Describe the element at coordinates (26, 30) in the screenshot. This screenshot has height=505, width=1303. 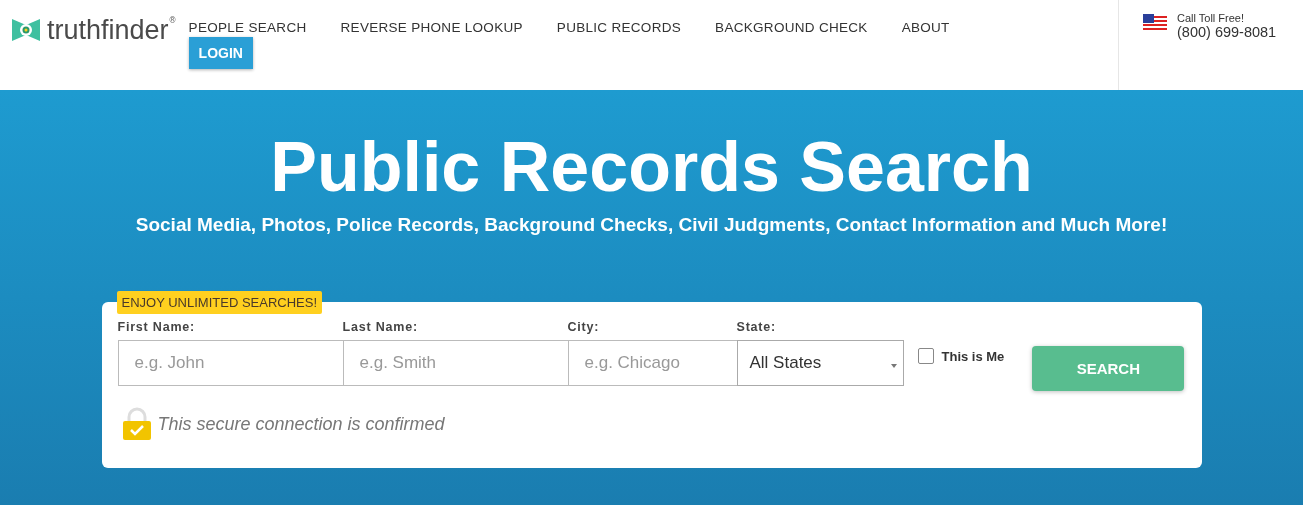
I see `eye-logo-icon` at that location.